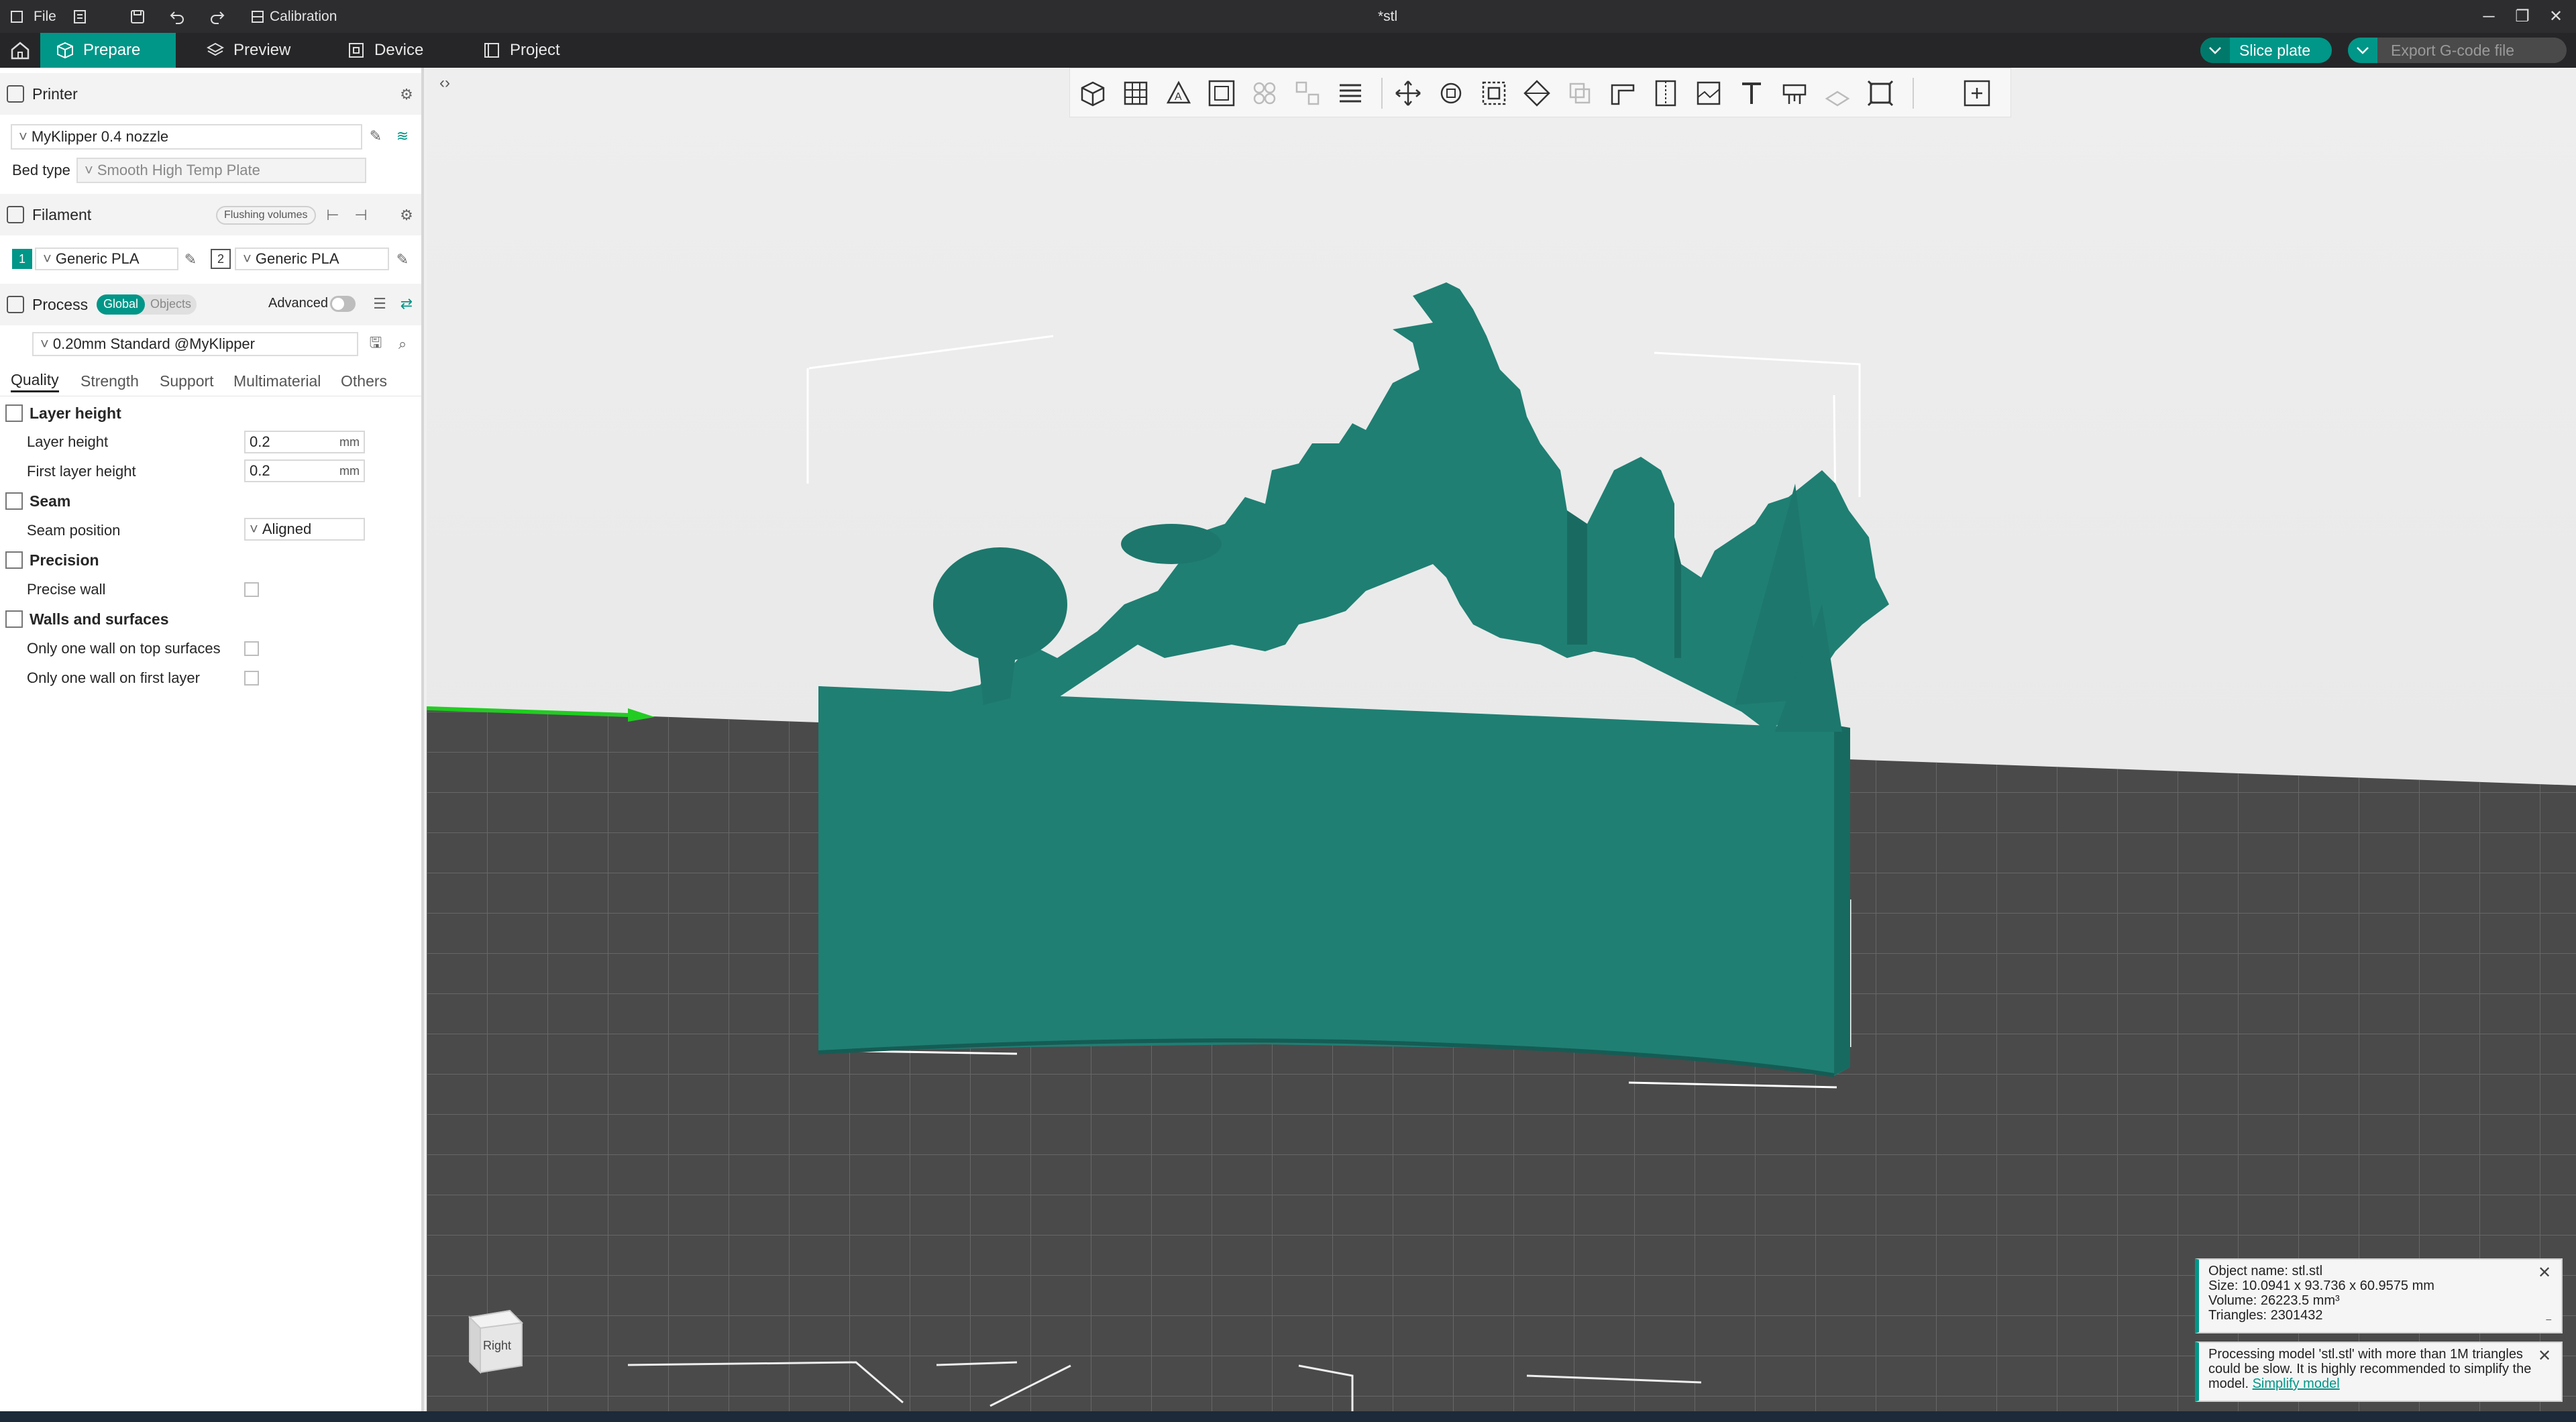 The height and width of the screenshot is (1422, 2576). I want to click on collapse-sidebar-icon: ‹›, so click(445, 83).